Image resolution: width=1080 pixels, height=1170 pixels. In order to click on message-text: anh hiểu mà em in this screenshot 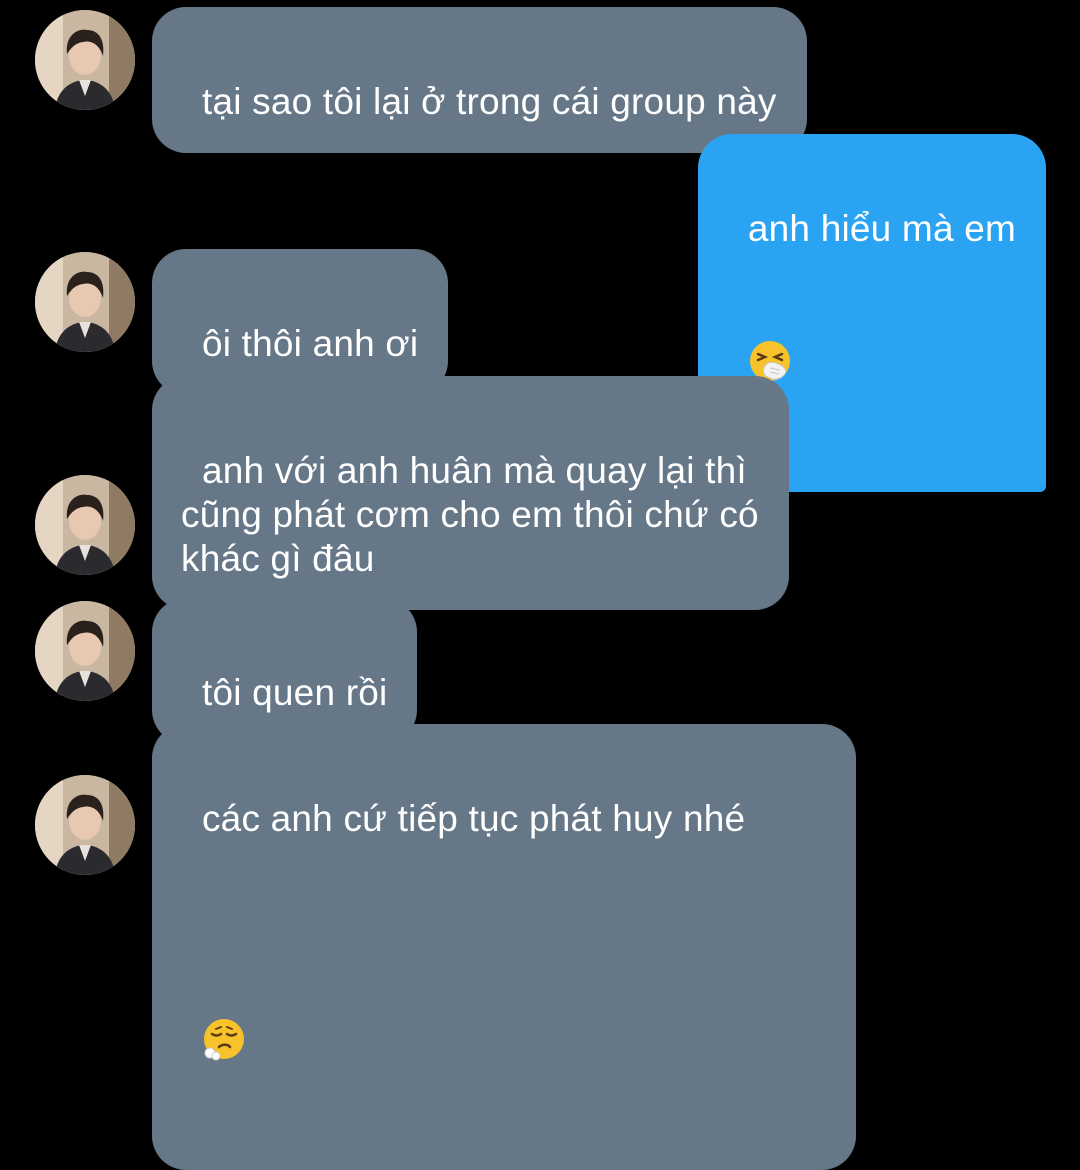, I will do `click(881, 228)`.